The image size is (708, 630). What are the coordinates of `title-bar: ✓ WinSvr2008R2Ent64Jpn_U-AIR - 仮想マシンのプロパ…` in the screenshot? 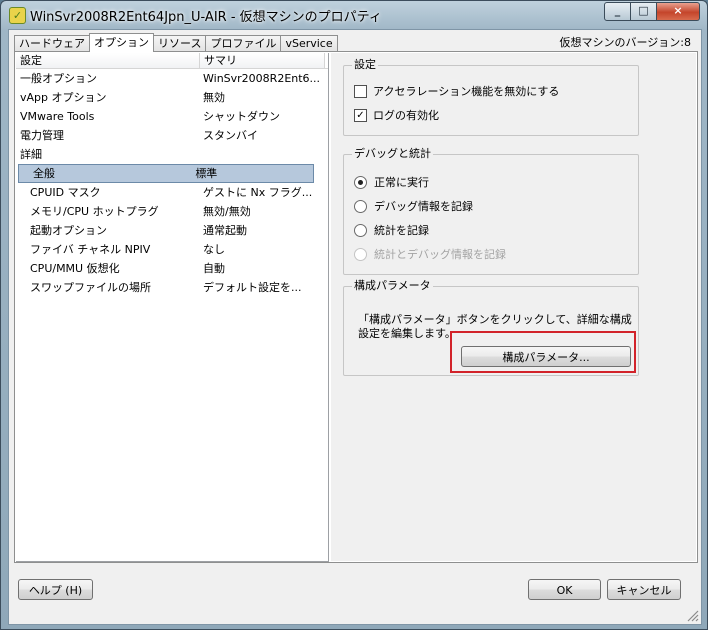 It's located at (354, 15).